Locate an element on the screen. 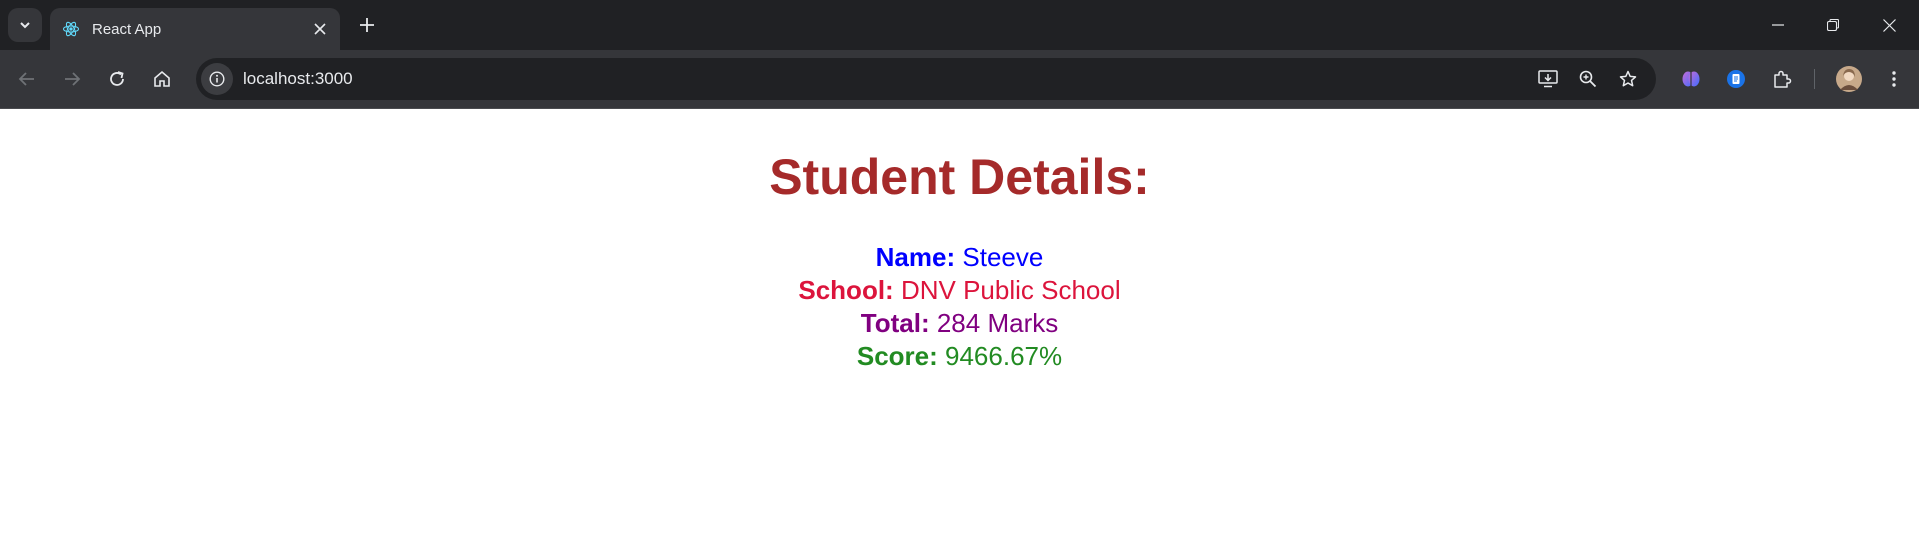 This screenshot has height=560, width=1919. browser-toolbar: localhost:3000 is located at coordinates (959, 79).